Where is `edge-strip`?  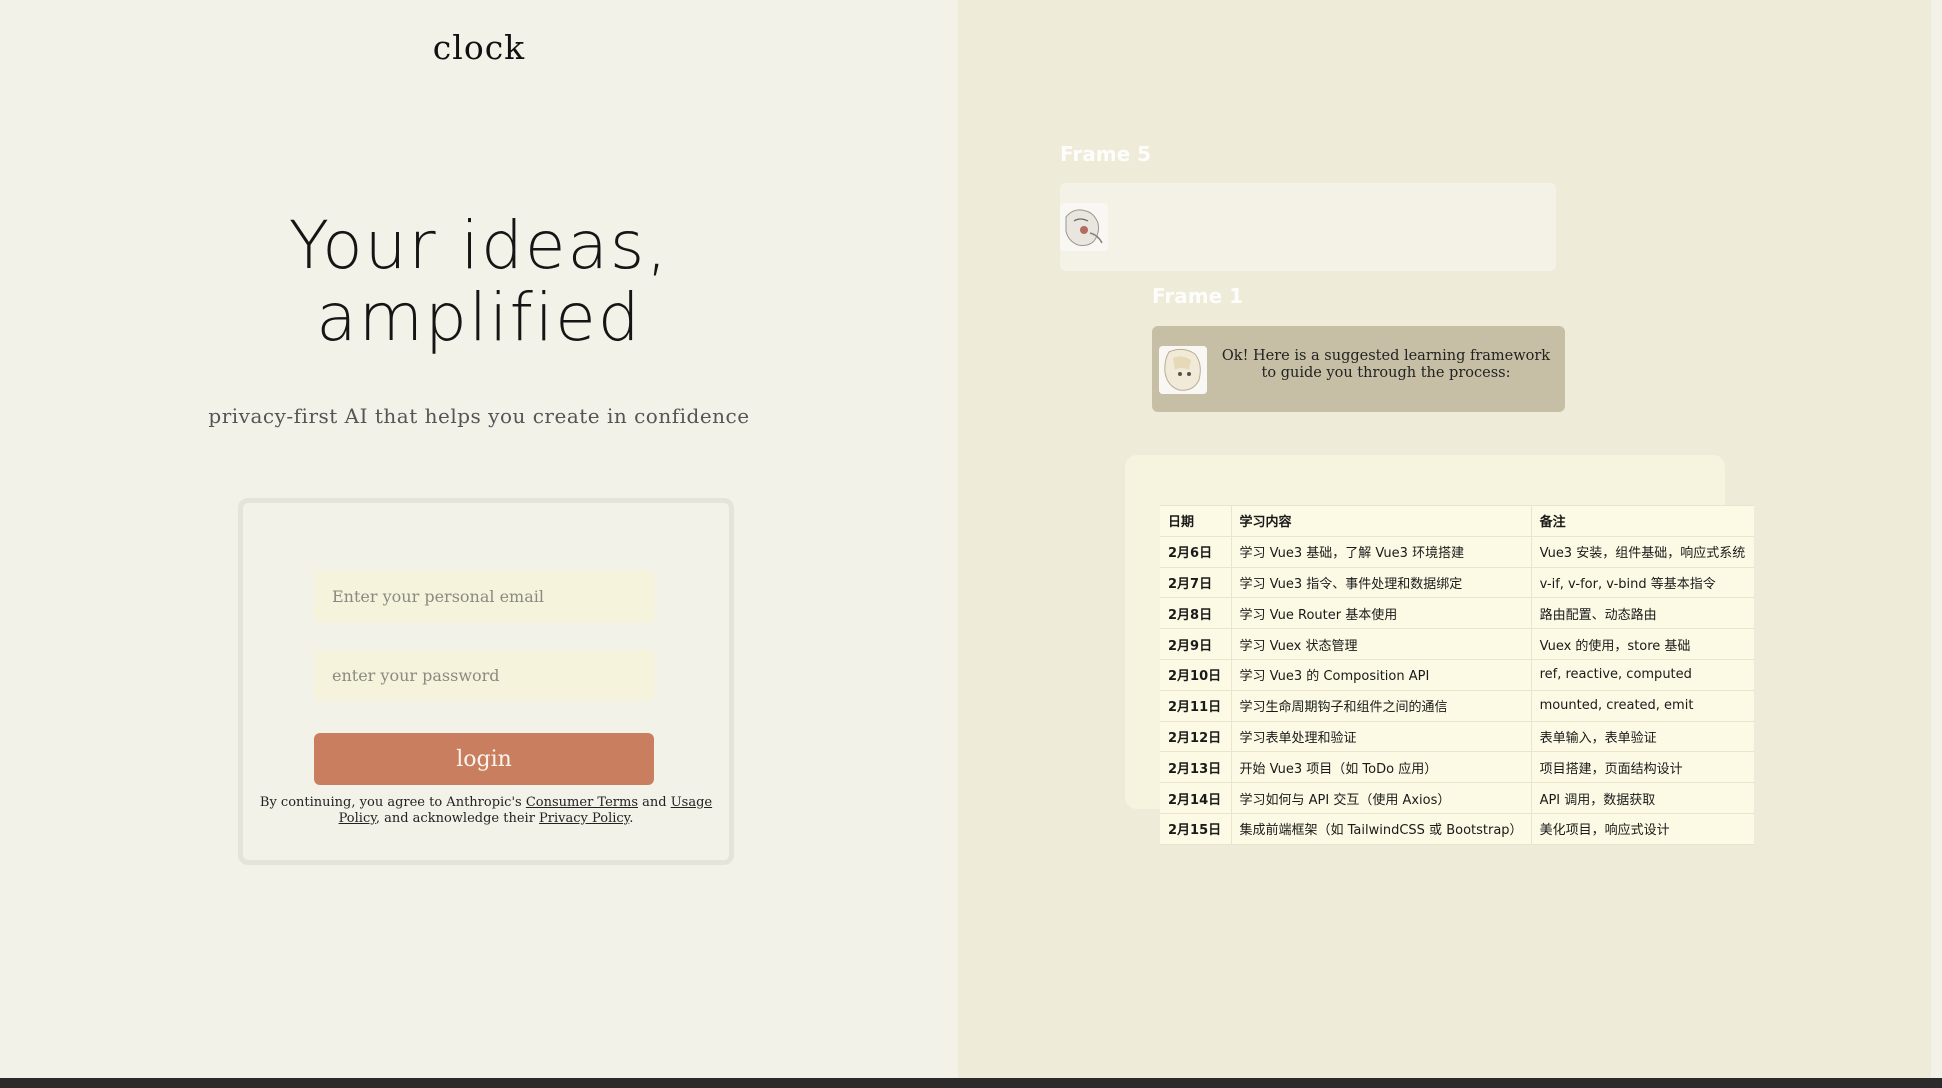
edge-strip is located at coordinates (1936, 539).